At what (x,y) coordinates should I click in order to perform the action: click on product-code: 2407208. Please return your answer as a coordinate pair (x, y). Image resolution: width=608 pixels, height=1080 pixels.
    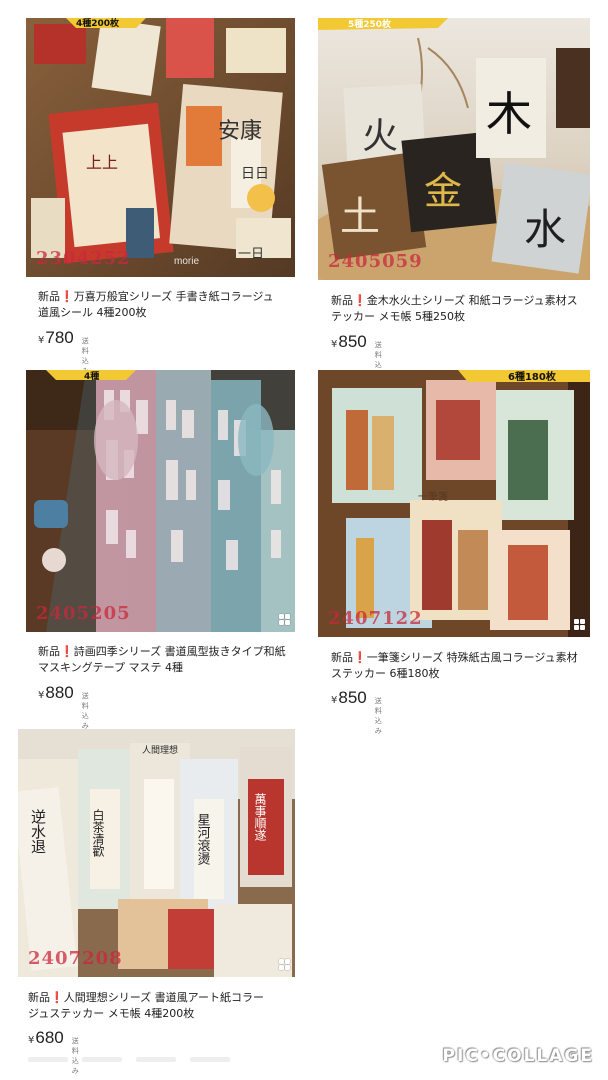
    Looking at the image, I should click on (75, 958).